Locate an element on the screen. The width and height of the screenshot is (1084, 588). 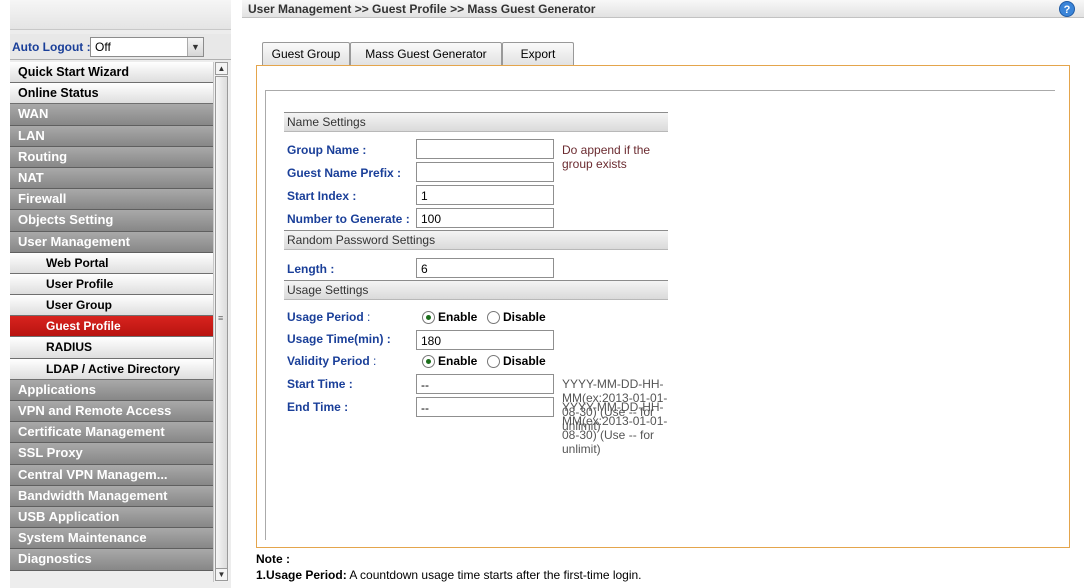
usage-period-label: Usage Period : is located at coordinates (329, 317).